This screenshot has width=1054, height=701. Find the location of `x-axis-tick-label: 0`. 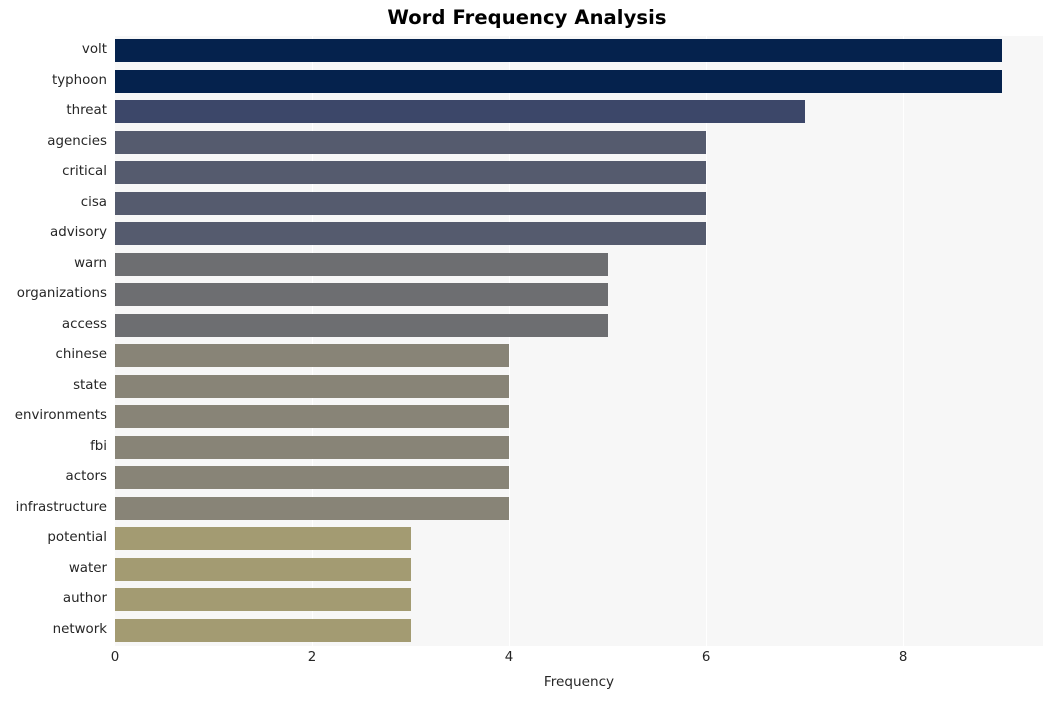

x-axis-tick-label: 0 is located at coordinates (115, 657).